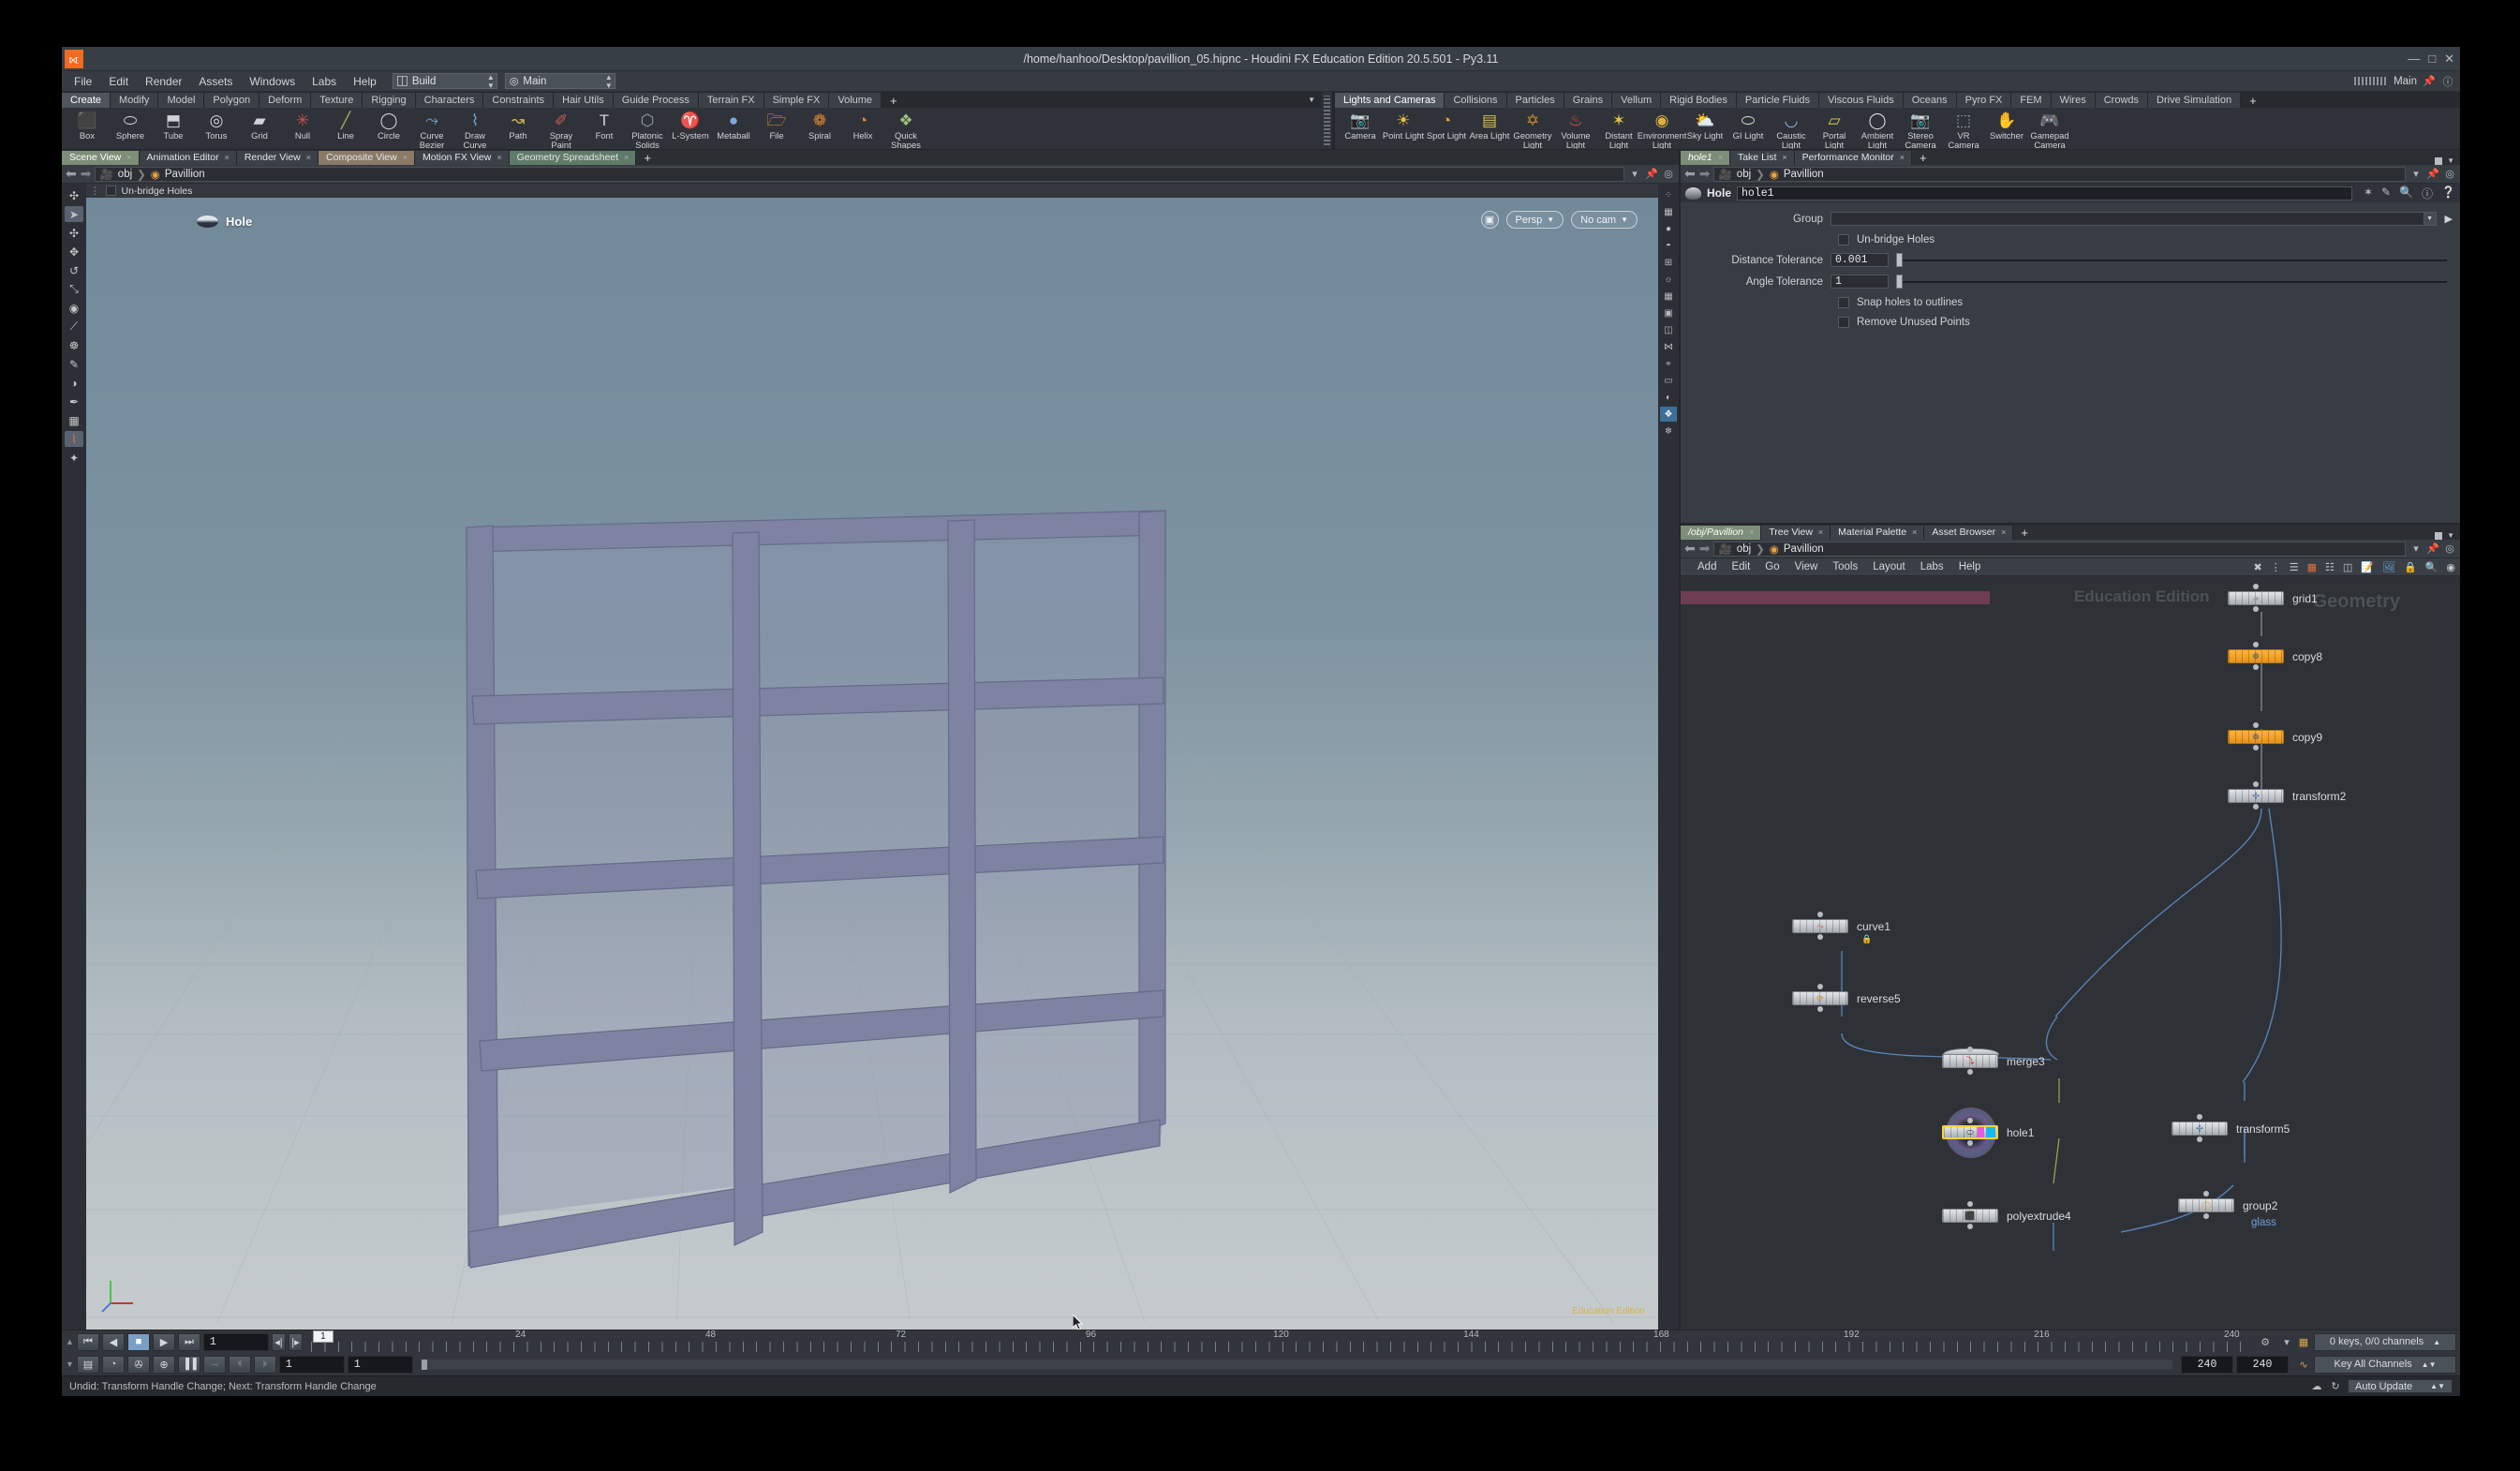 This screenshot has height=1471, width=2520. I want to click on pane-tab-render-view: Render View ×, so click(277, 159).